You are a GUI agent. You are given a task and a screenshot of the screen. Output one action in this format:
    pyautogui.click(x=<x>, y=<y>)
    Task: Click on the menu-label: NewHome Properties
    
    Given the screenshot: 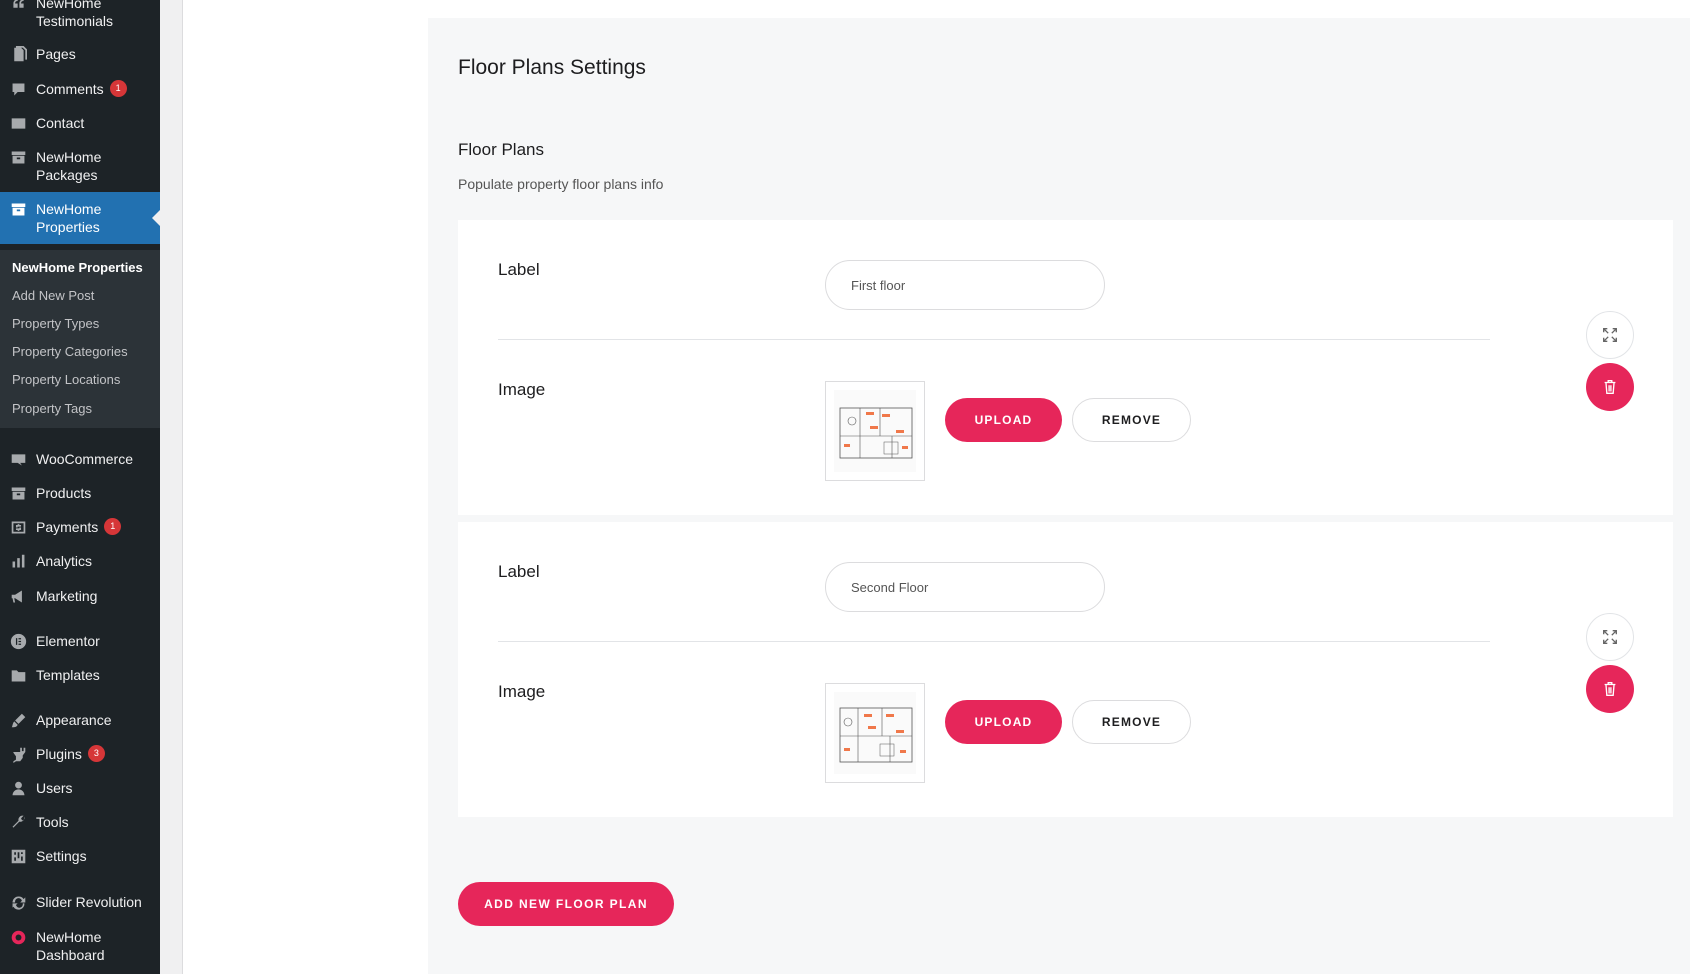 What is the action you would take?
    pyautogui.click(x=69, y=218)
    